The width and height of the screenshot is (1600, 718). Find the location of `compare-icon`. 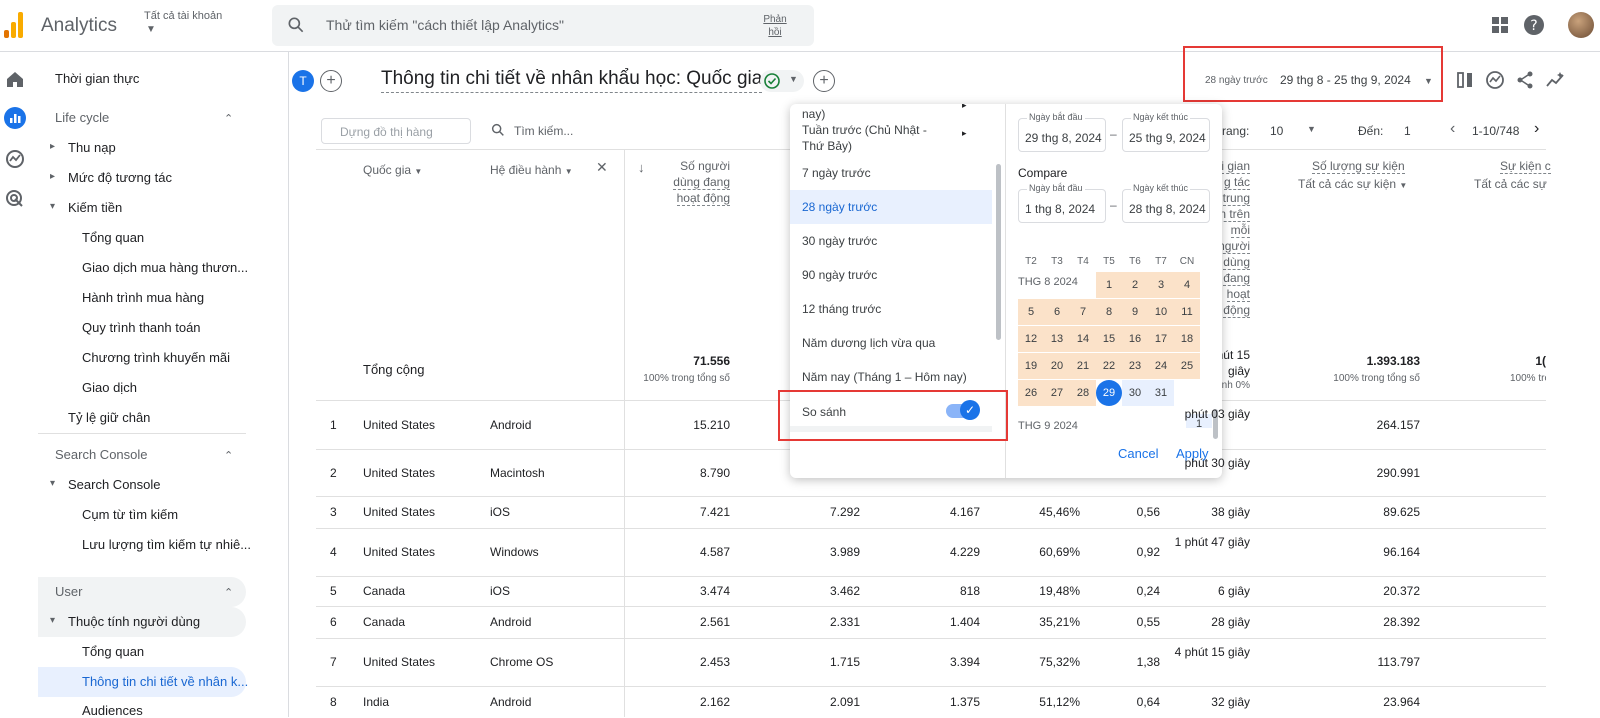

compare-icon is located at coordinates (1465, 80).